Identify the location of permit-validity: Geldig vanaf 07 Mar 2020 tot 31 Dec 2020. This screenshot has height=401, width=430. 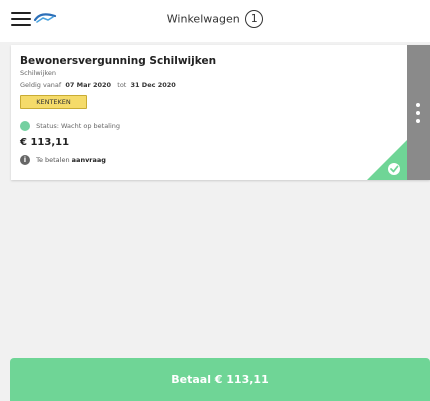
(98, 85).